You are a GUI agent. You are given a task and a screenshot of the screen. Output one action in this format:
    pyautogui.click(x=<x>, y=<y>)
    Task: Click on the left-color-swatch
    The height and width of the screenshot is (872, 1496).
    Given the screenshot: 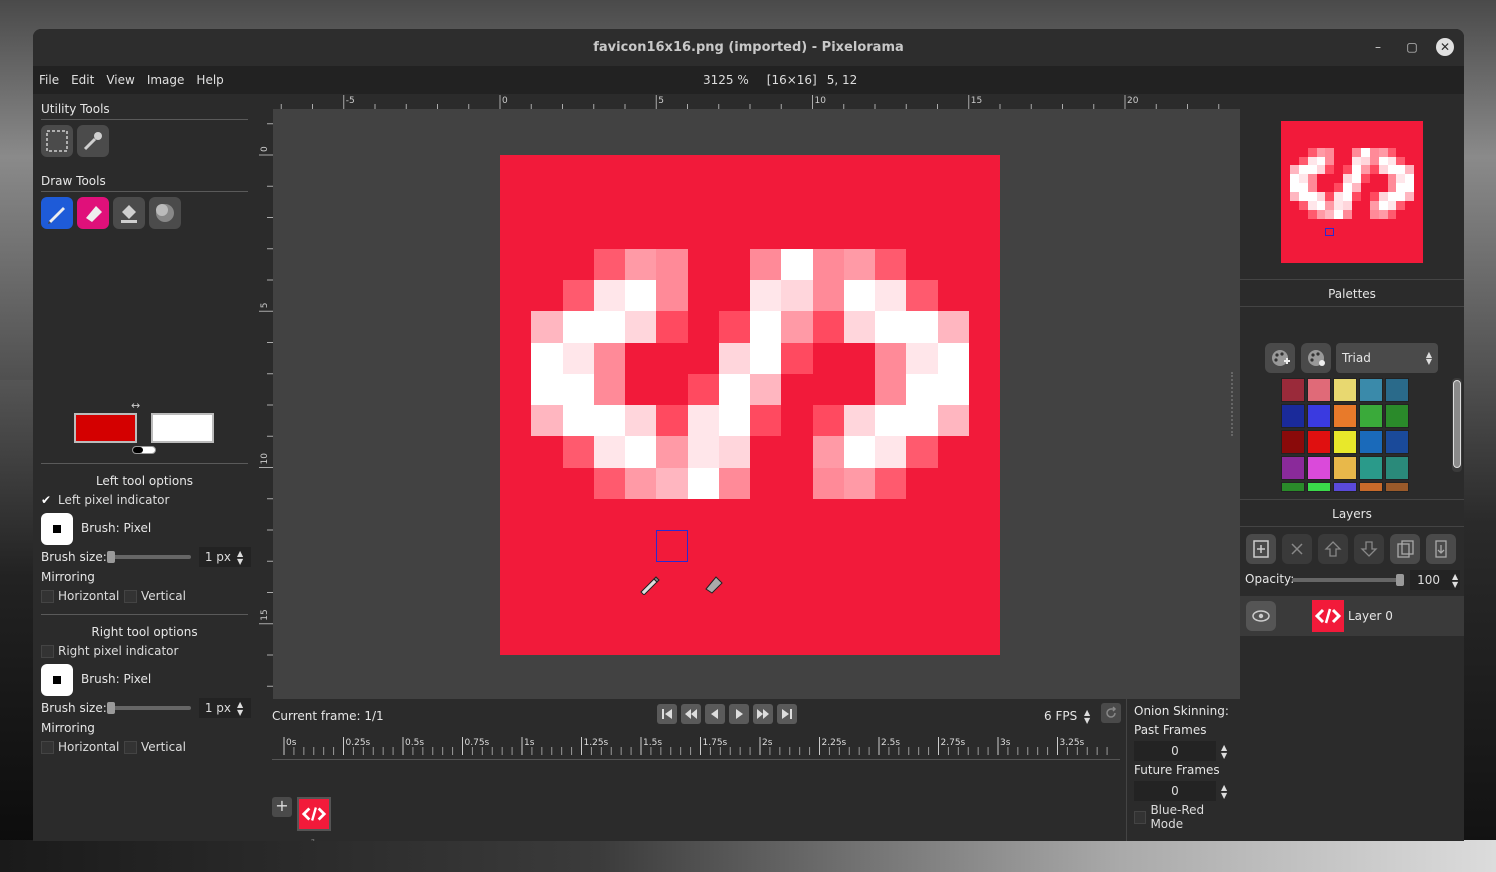 What is the action you would take?
    pyautogui.click(x=105, y=428)
    